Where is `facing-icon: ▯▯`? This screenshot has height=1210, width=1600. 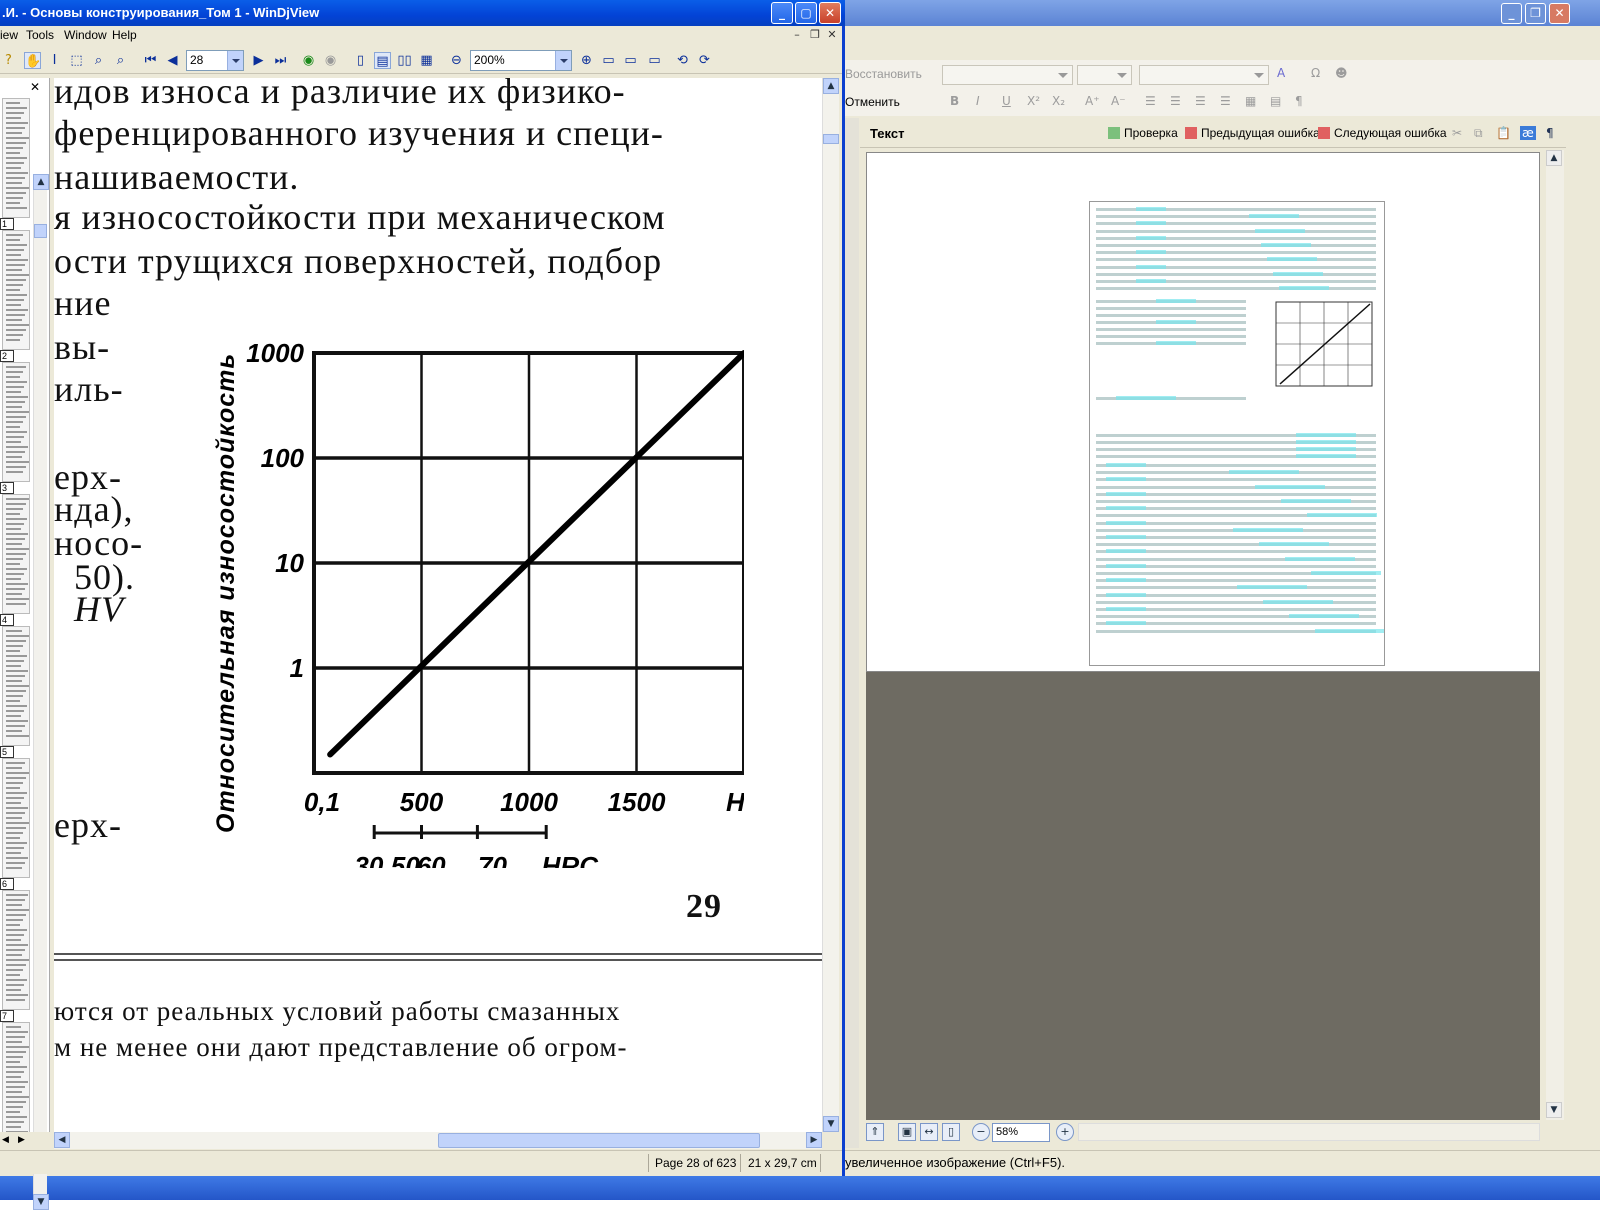 facing-icon: ▯▯ is located at coordinates (404, 60).